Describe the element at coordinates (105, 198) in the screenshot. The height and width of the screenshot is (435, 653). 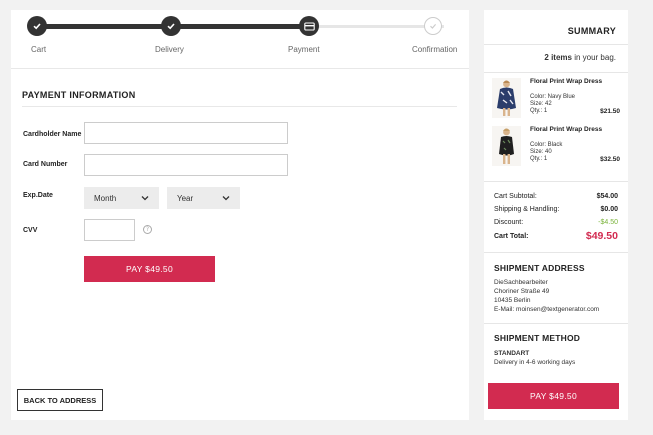
I see `month-select-value: Month` at that location.